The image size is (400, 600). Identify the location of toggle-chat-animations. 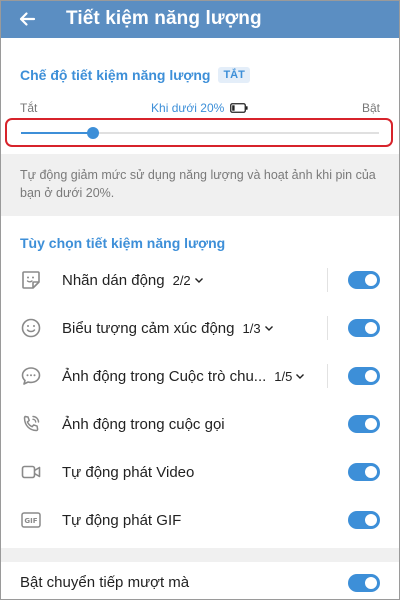
(364, 376).